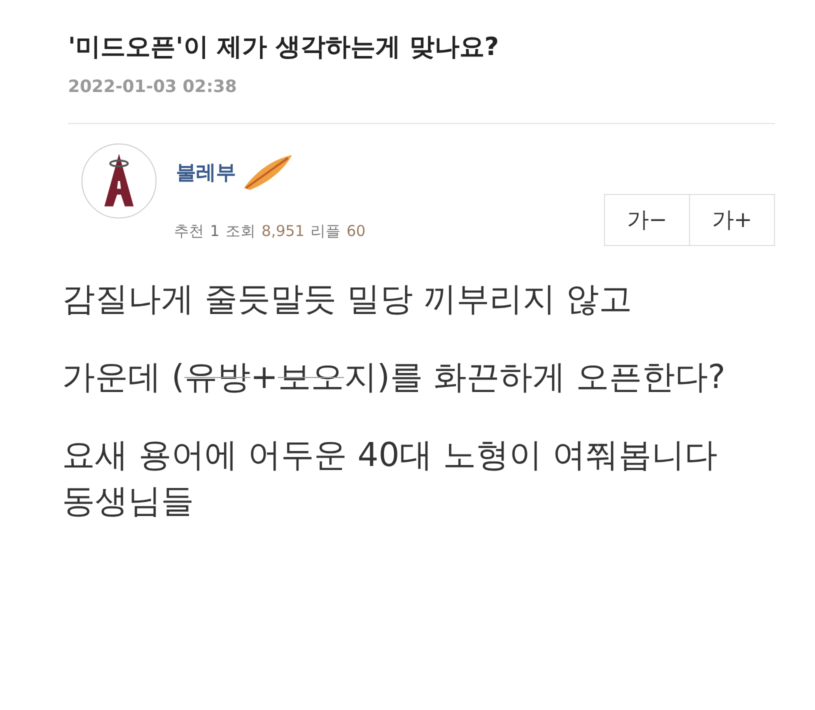  What do you see at coordinates (241, 231) in the screenshot?
I see `stat-label: 조회` at bounding box center [241, 231].